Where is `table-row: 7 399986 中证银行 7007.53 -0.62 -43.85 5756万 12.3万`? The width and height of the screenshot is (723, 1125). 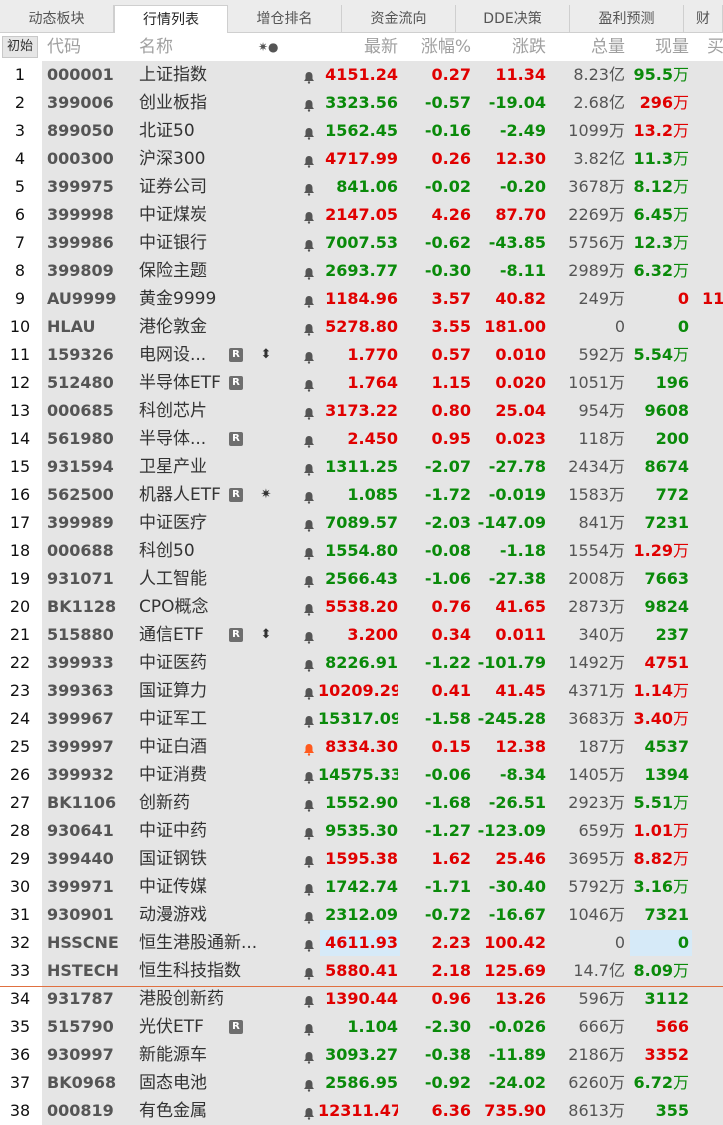
table-row: 7 399986 中证银行 7007.53 -0.62 -43.85 5756万 12.3万 is located at coordinates (361, 243).